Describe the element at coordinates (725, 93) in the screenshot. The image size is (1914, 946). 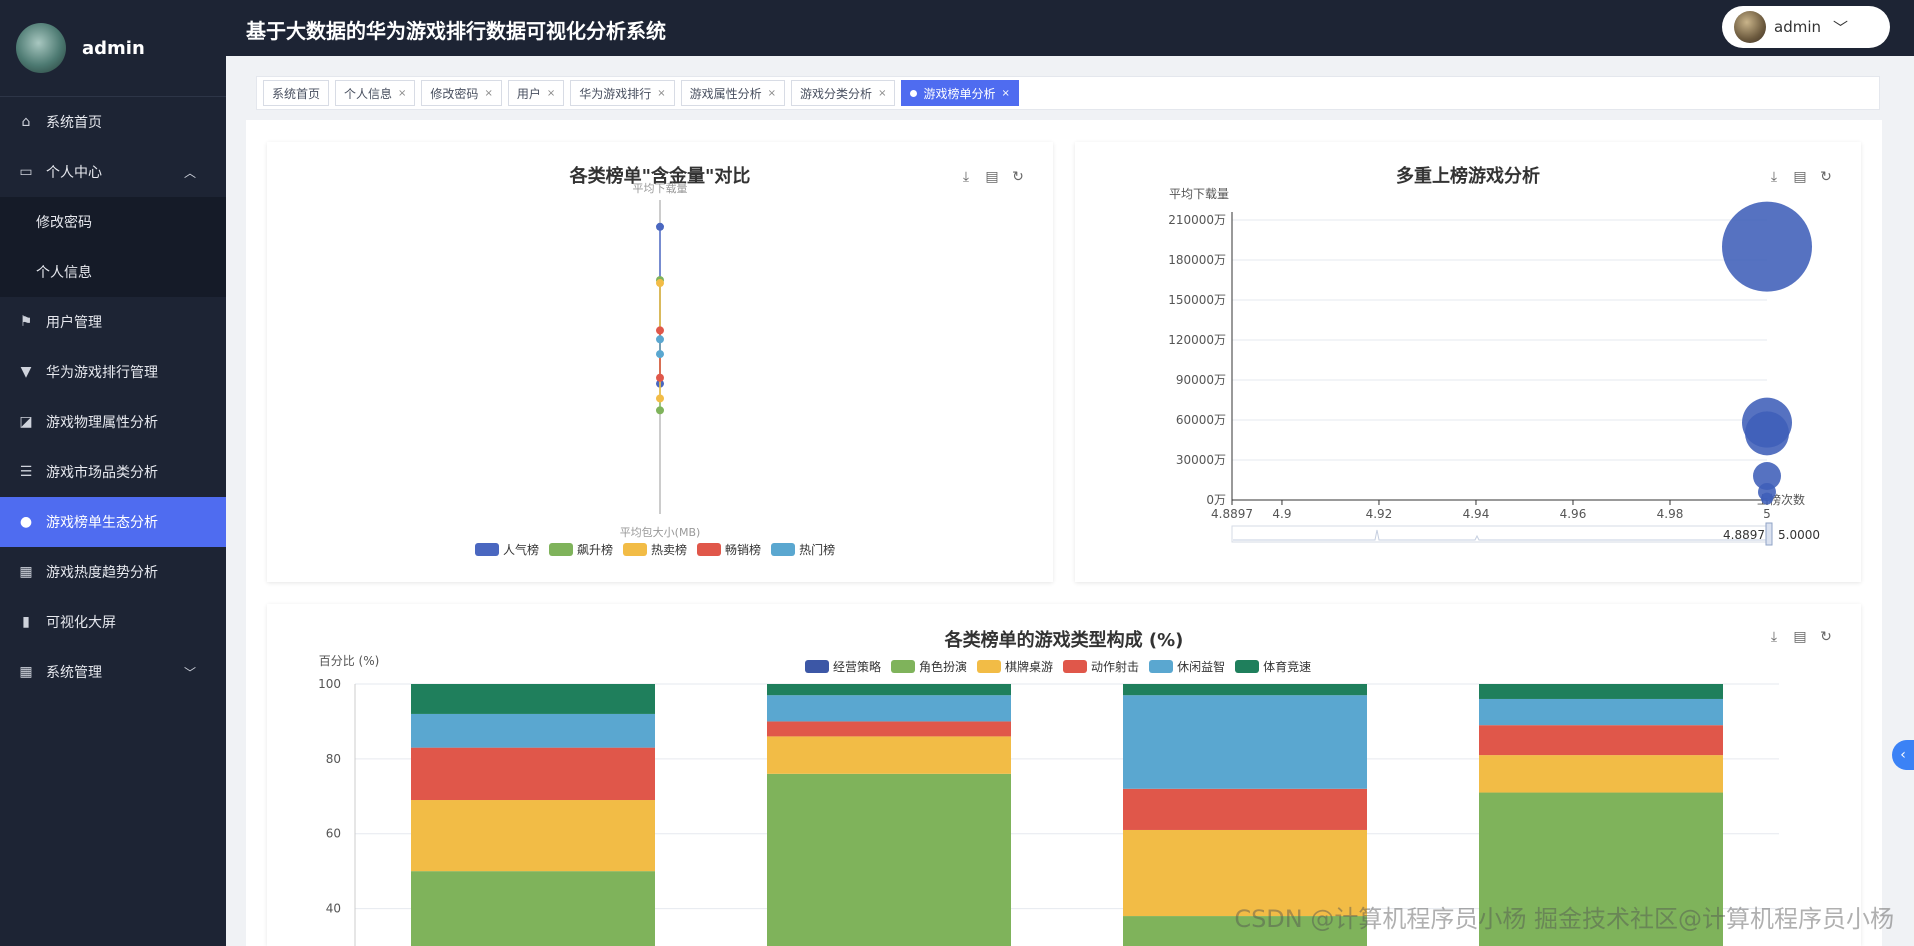
I see `tab-label: 游戏属性分析` at that location.